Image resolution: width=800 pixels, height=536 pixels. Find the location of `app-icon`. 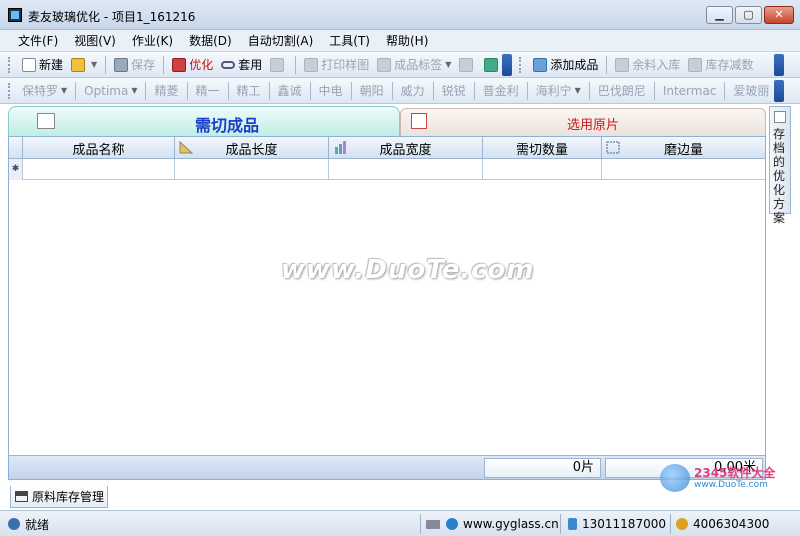

app-icon is located at coordinates (15, 15).